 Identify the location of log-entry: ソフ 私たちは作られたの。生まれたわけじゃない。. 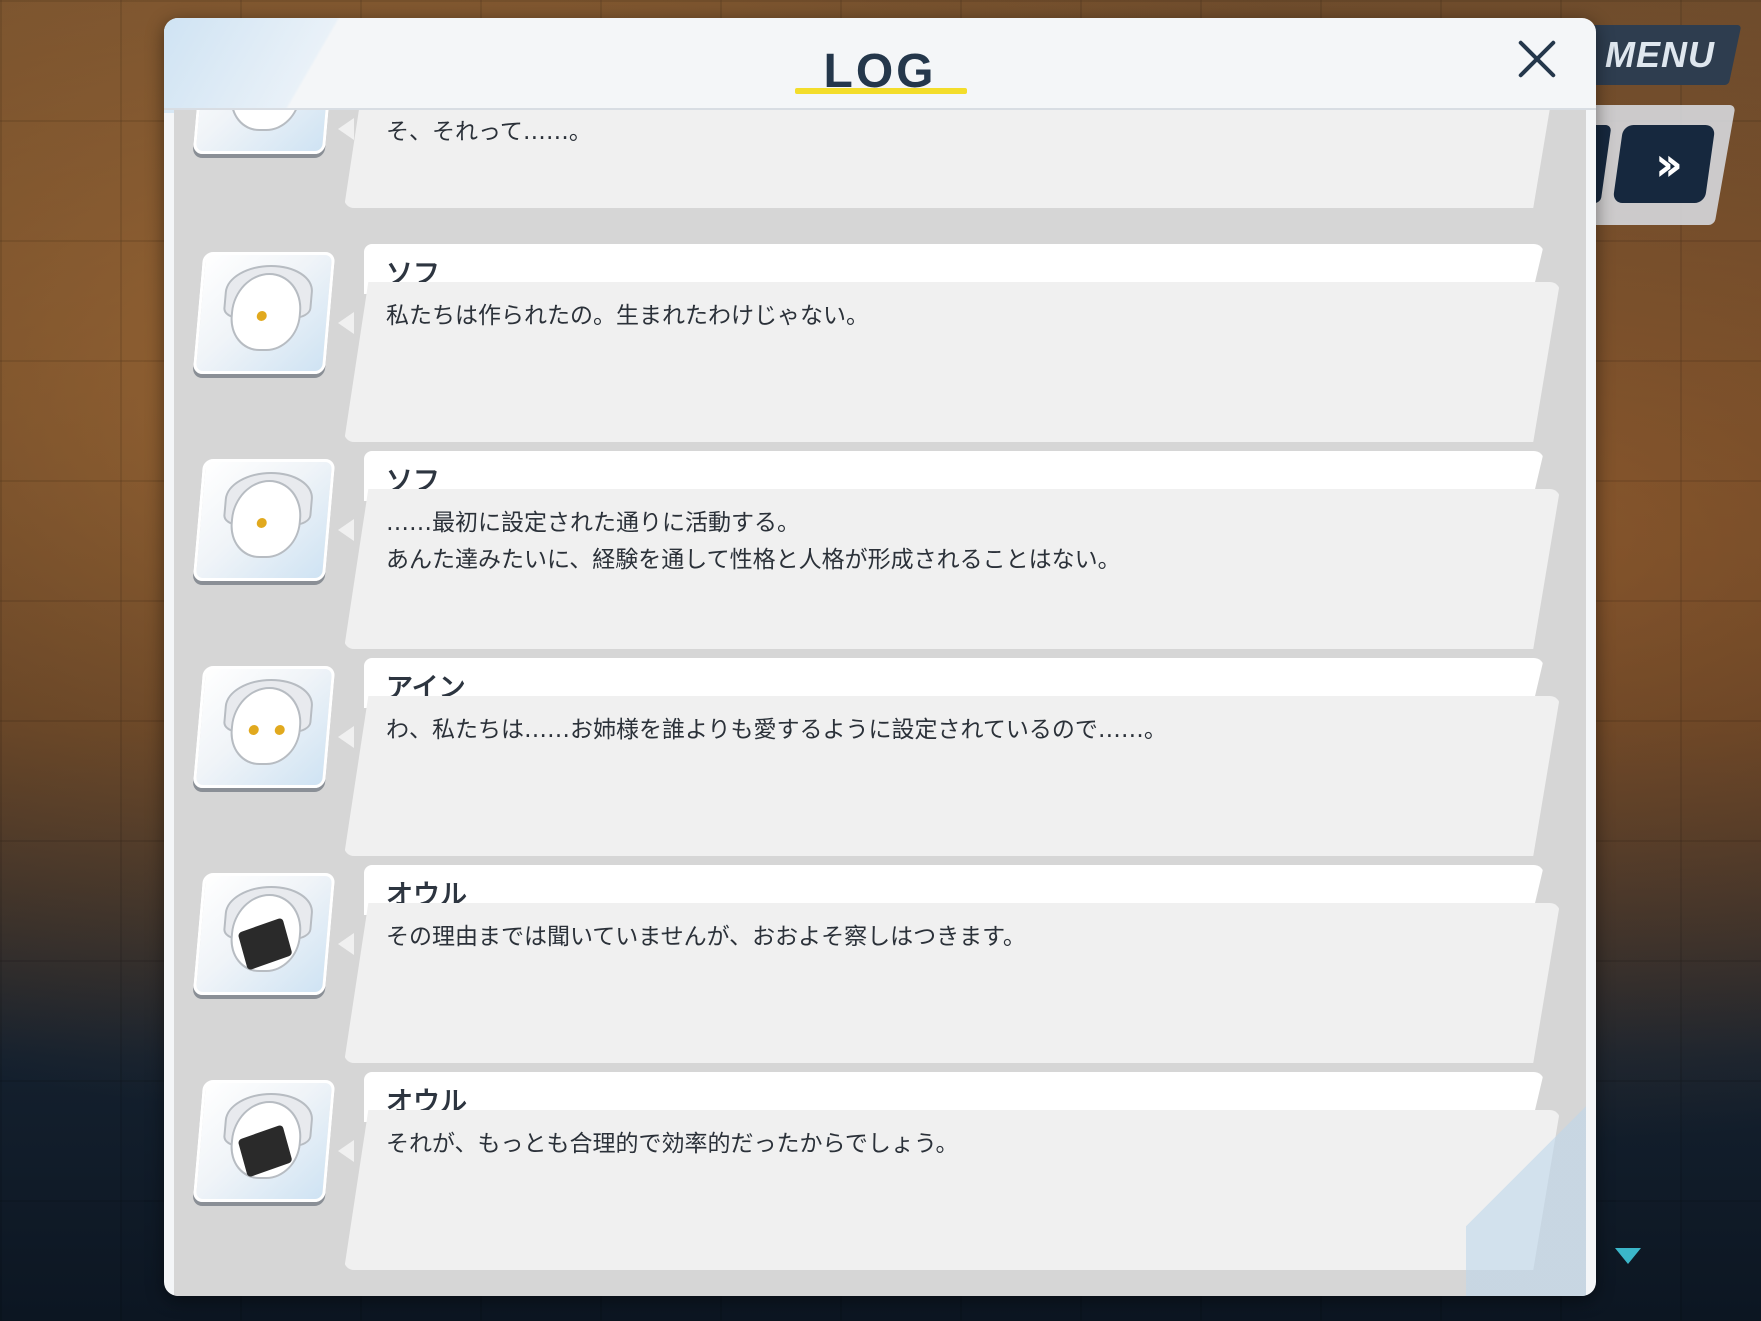
(880, 337).